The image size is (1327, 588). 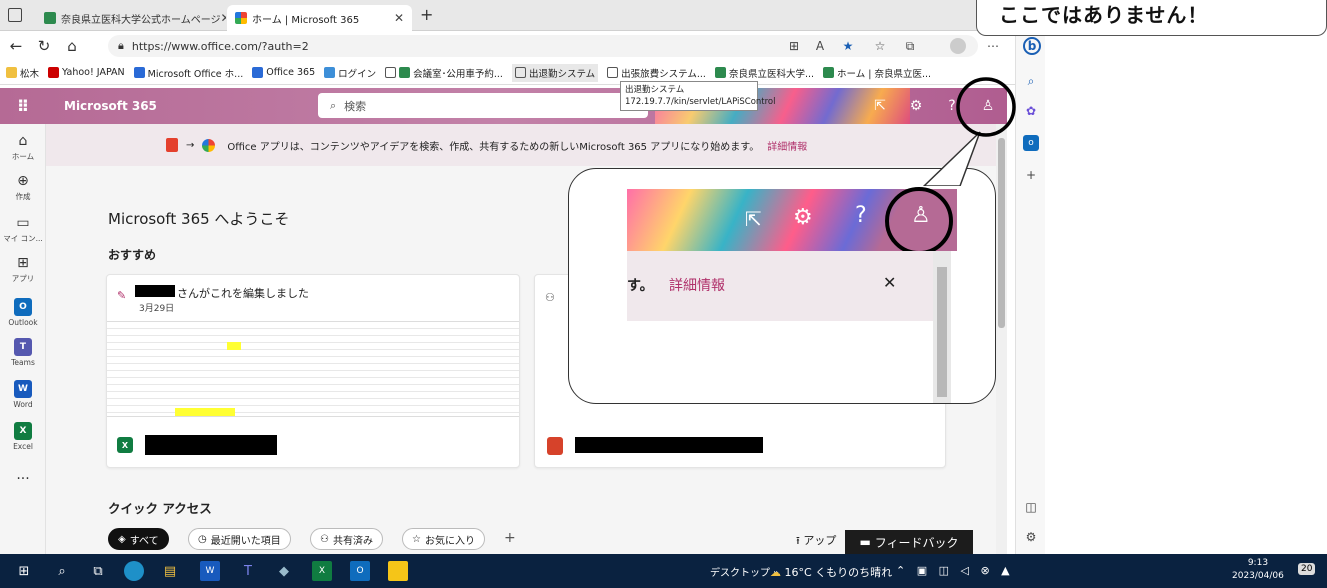 What do you see at coordinates (865, 542) in the screenshot?
I see `chat-icon: ▬` at bounding box center [865, 542].